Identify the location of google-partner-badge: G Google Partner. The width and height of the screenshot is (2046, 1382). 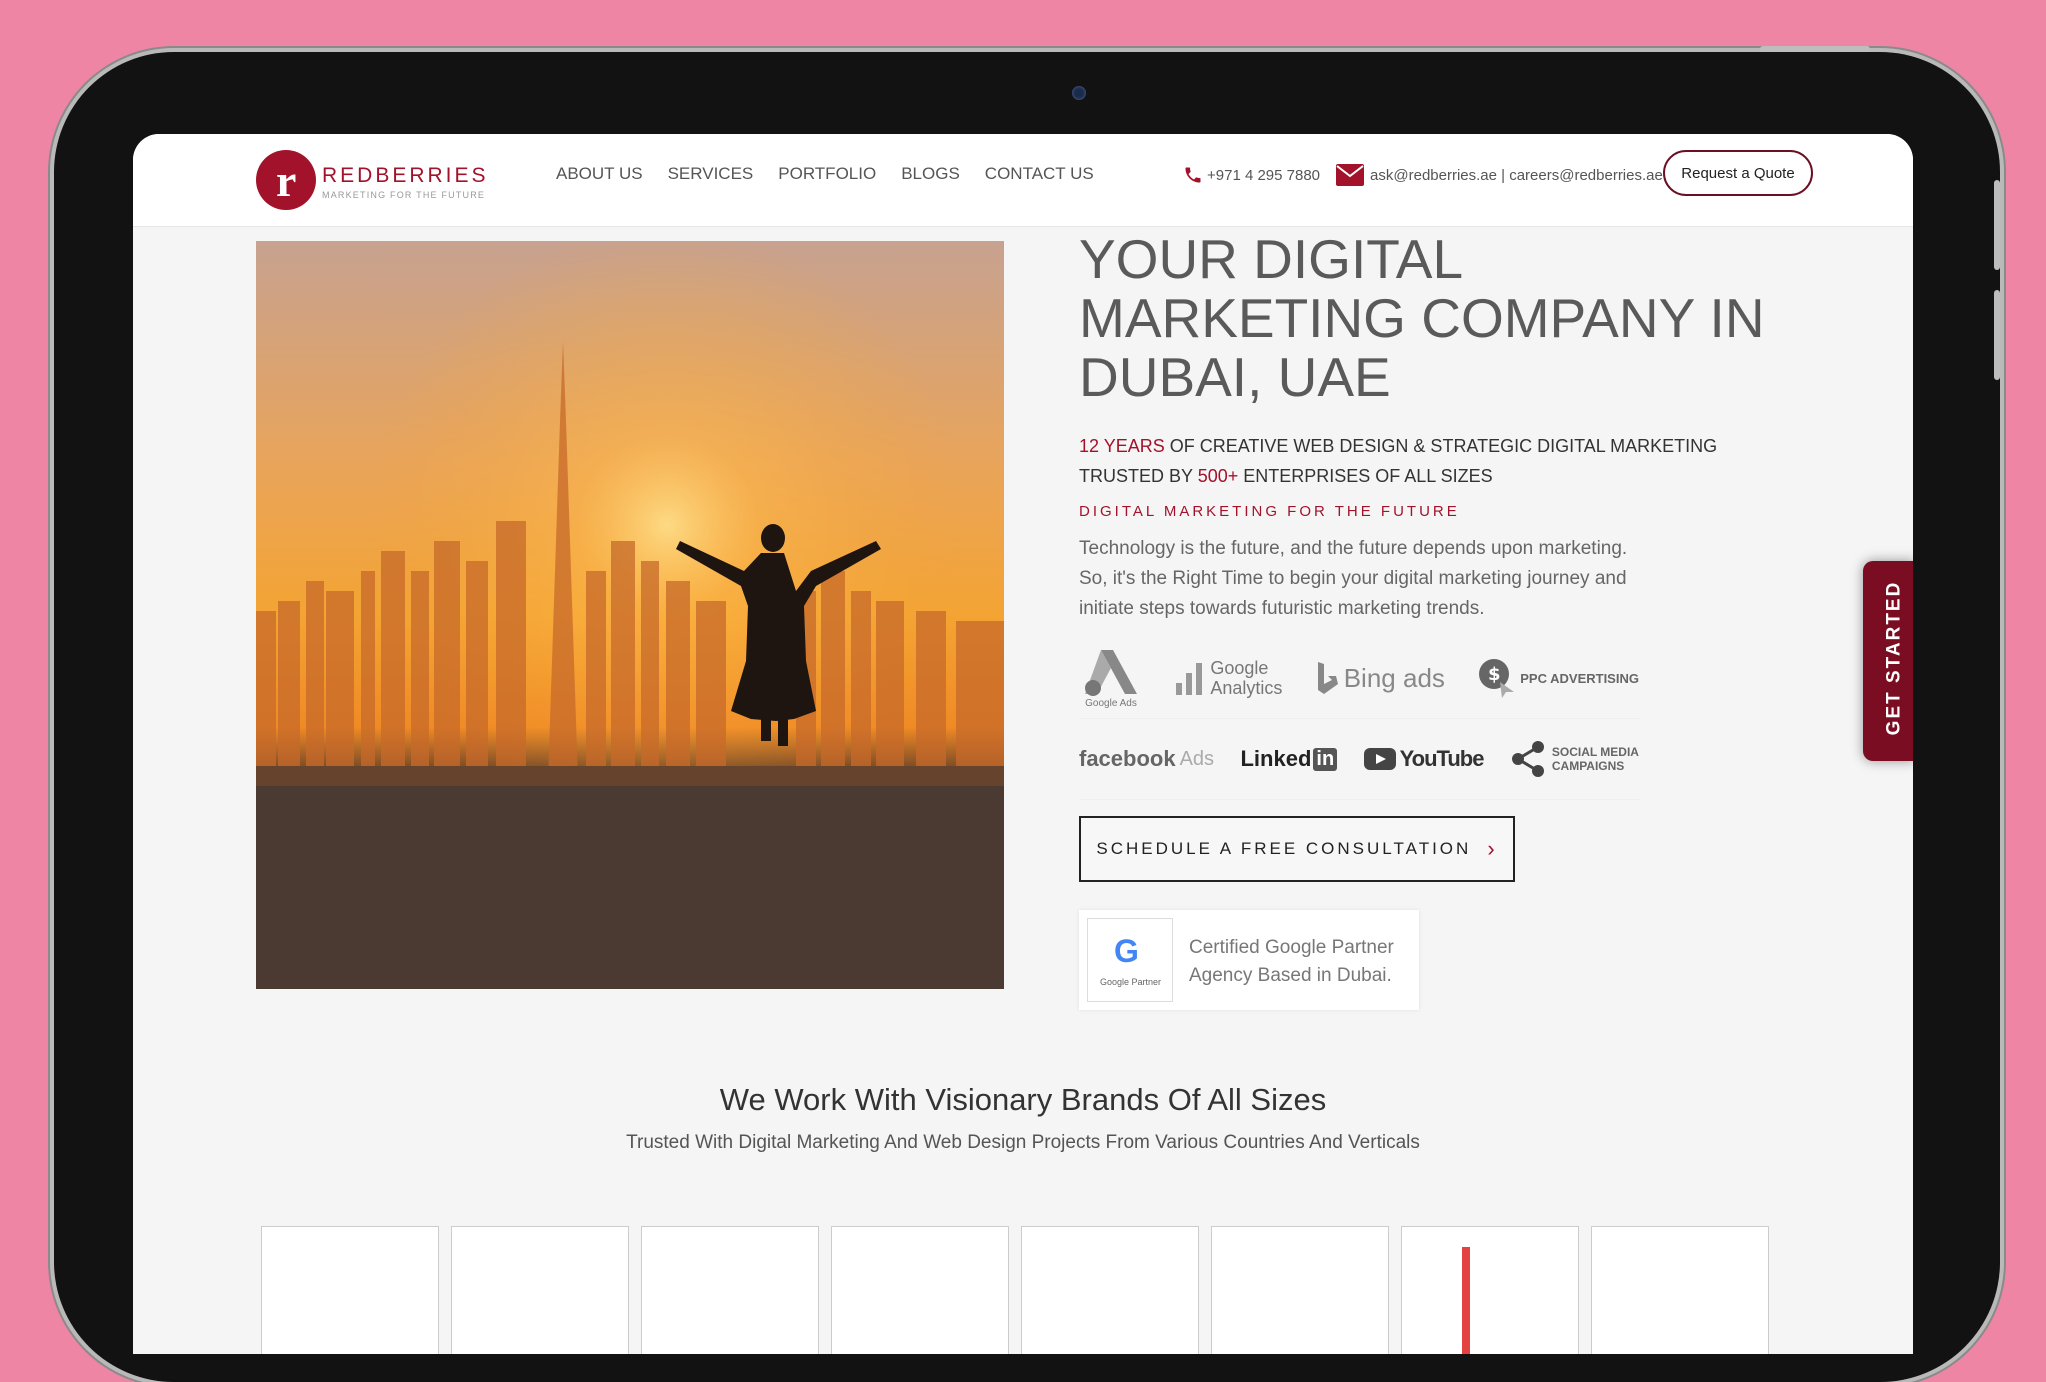
(1130, 960).